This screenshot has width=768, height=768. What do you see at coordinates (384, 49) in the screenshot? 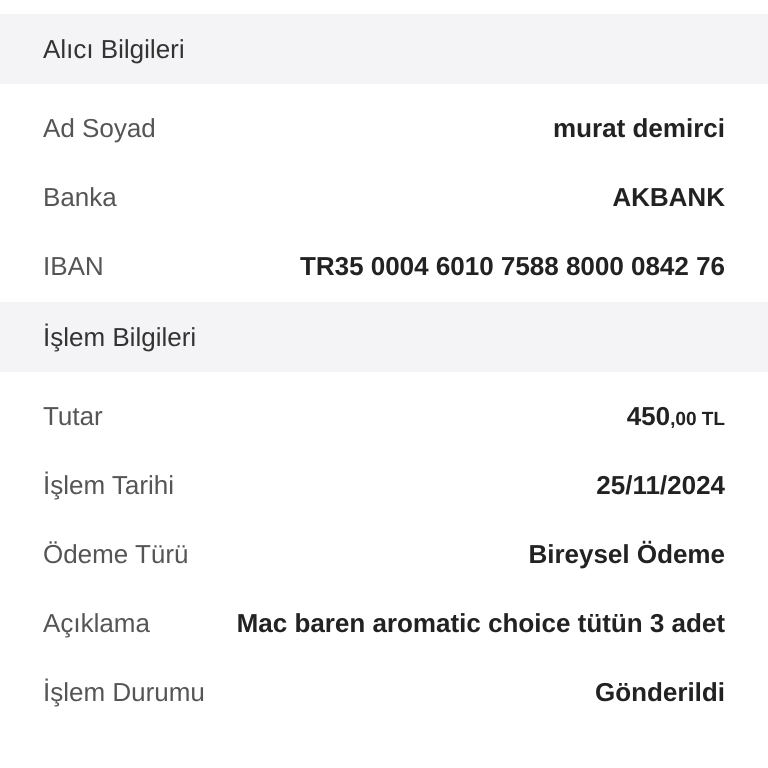
I see `section-header: Alıcı Bilgileri` at bounding box center [384, 49].